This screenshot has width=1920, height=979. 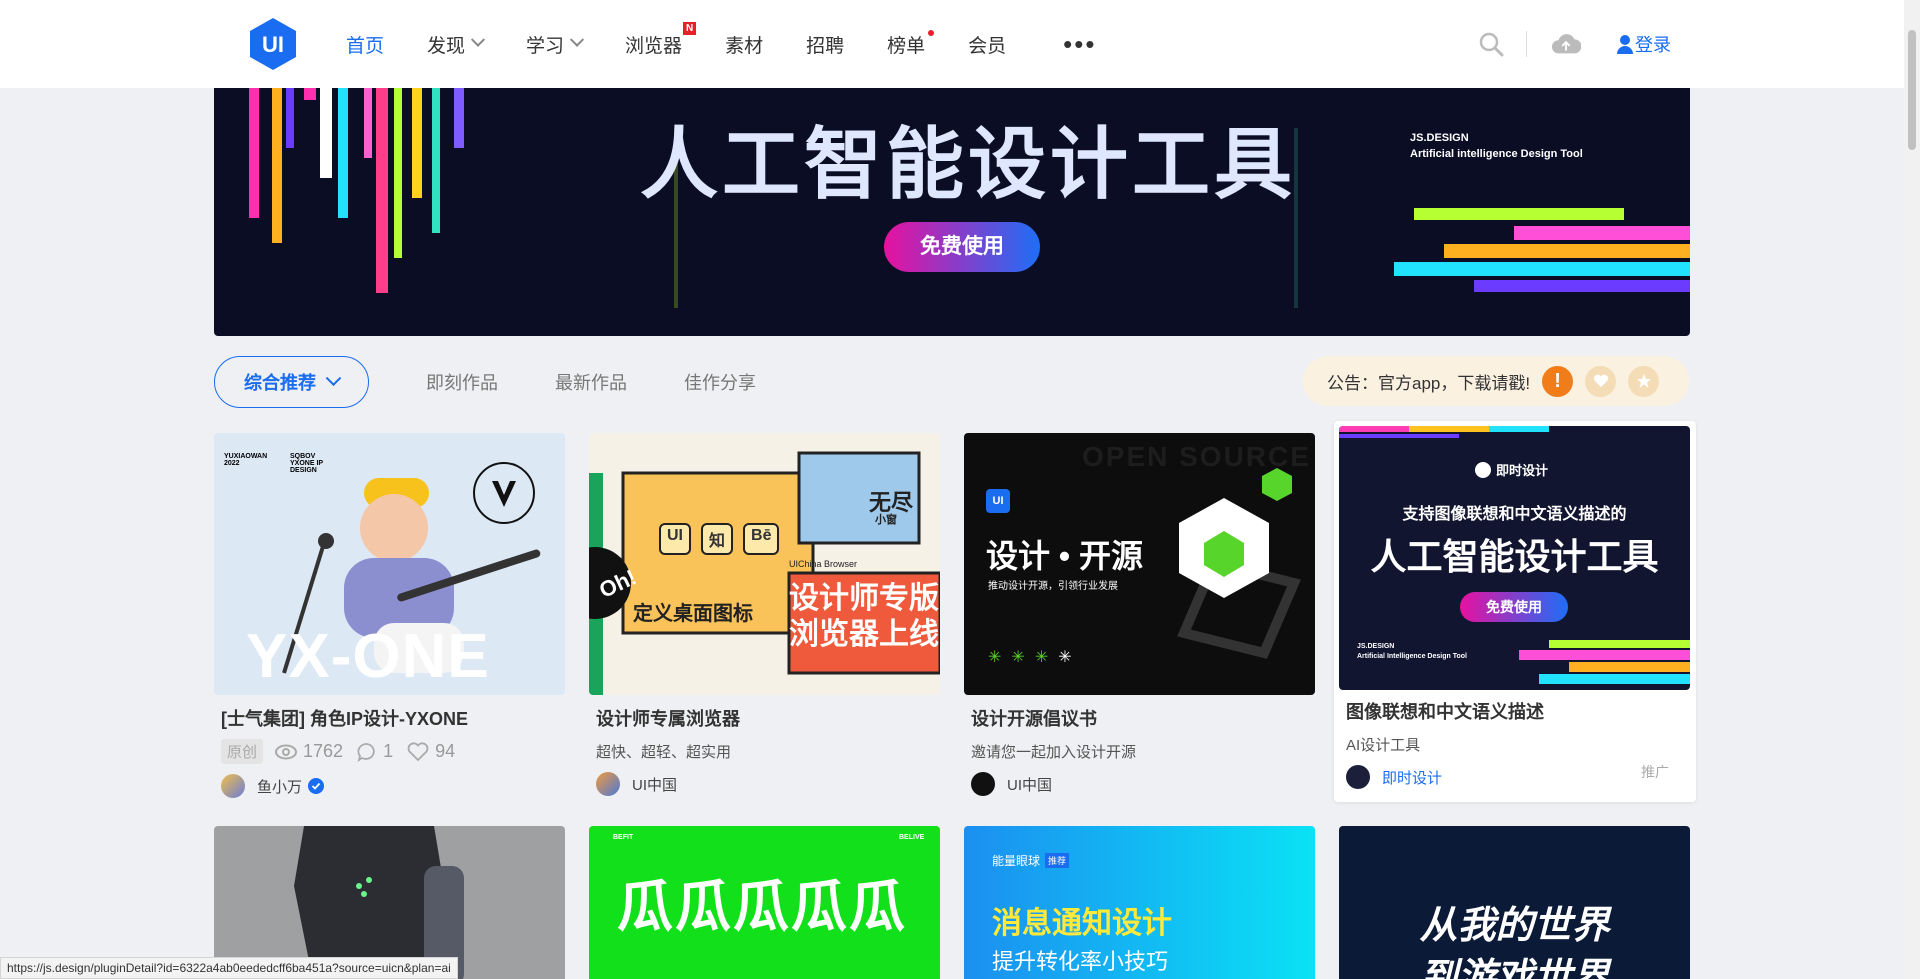 What do you see at coordinates (1526, 44) in the screenshot?
I see `divider` at bounding box center [1526, 44].